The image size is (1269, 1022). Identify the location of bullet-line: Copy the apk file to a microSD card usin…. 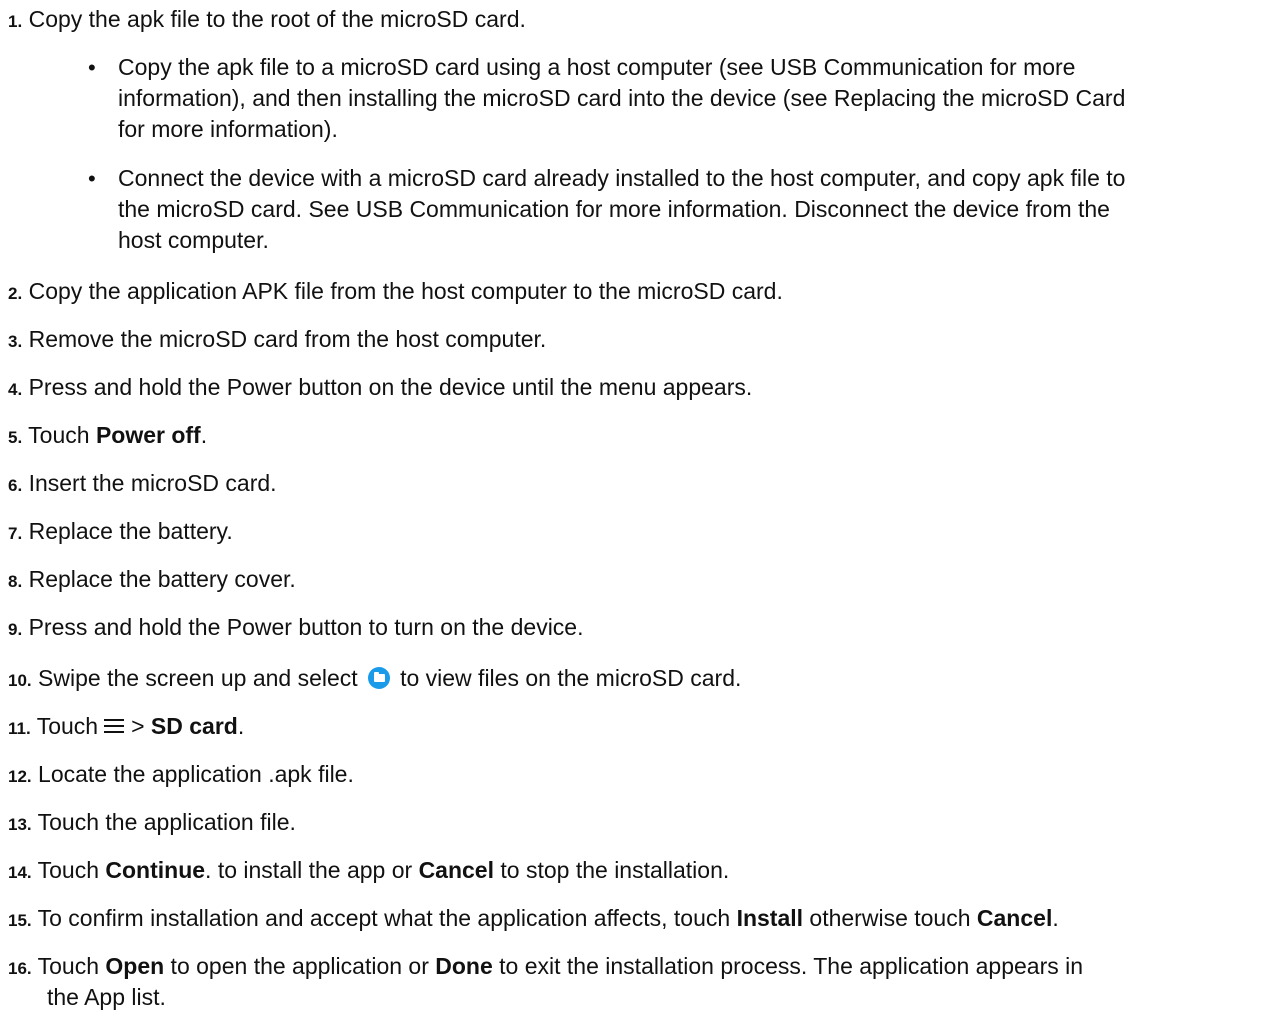
(597, 67).